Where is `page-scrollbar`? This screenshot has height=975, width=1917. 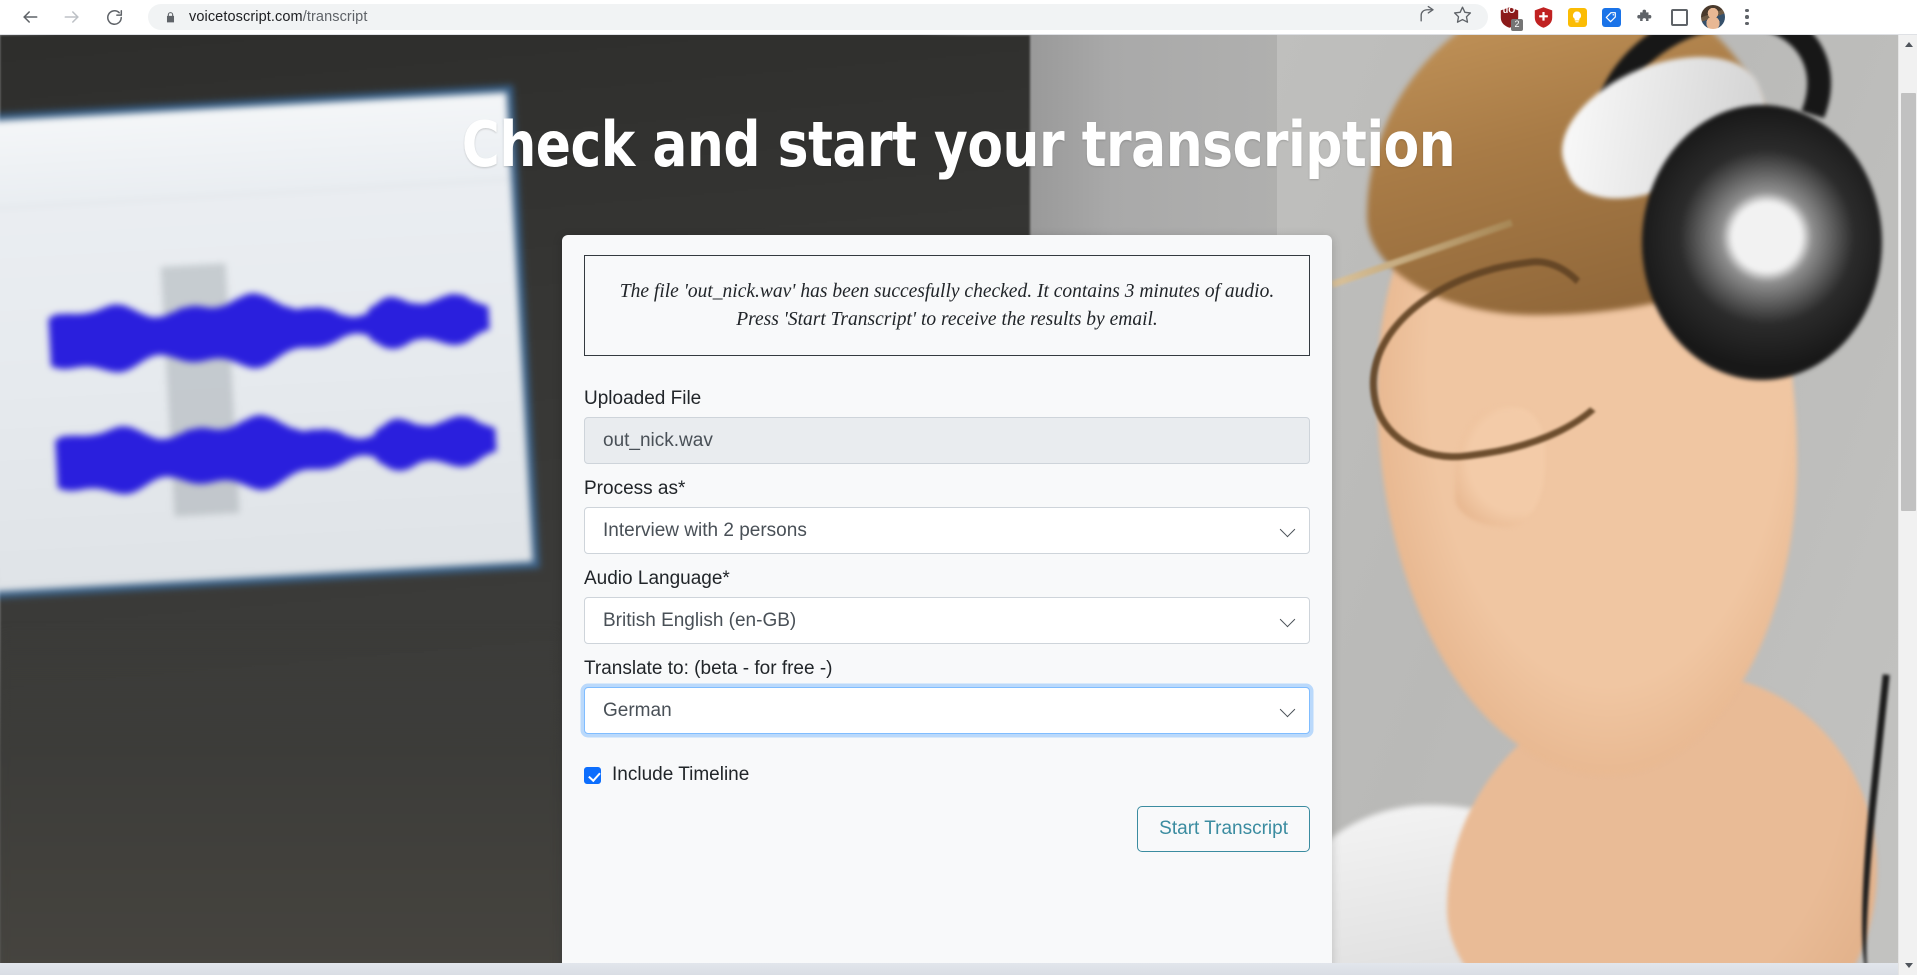
page-scrollbar is located at coordinates (1907, 505).